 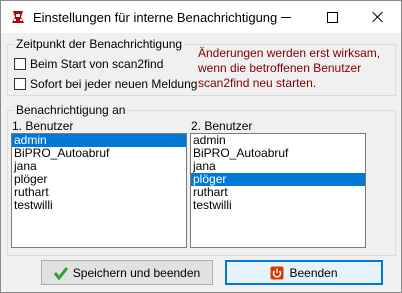 I want to click on notification-time-legend: Zeitpunkt der Benachrichtigung, so click(x=99, y=44).